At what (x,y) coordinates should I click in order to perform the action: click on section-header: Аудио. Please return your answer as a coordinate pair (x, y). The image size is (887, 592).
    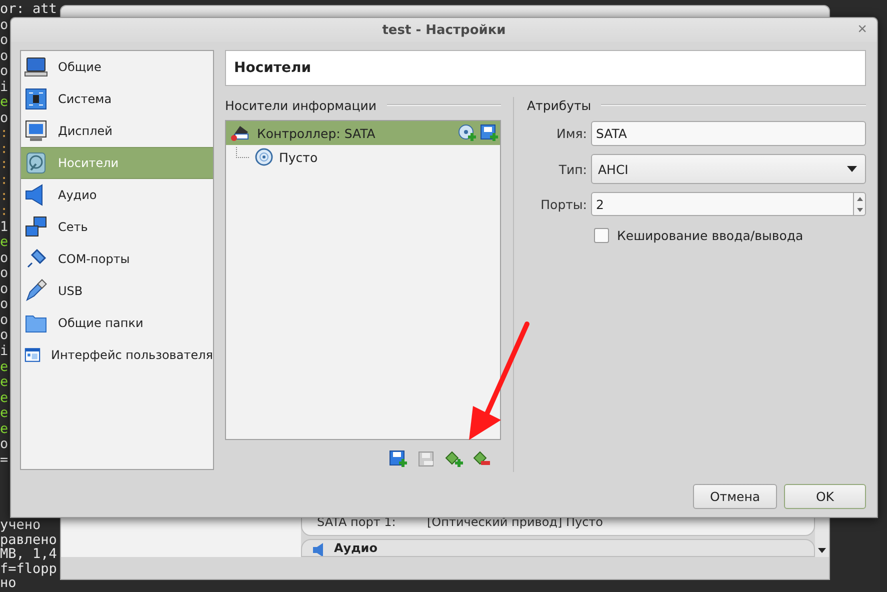
    Looking at the image, I should click on (558, 548).